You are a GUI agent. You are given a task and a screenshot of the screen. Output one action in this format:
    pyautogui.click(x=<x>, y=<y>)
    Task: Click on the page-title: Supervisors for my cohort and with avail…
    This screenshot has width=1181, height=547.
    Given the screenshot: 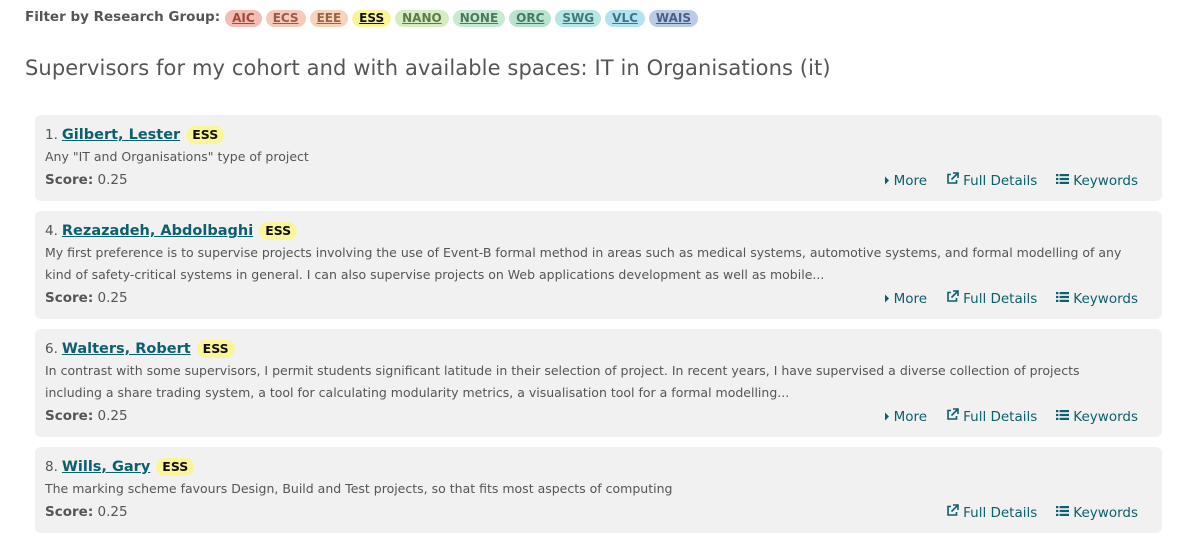 What is the action you would take?
    pyautogui.click(x=428, y=68)
    